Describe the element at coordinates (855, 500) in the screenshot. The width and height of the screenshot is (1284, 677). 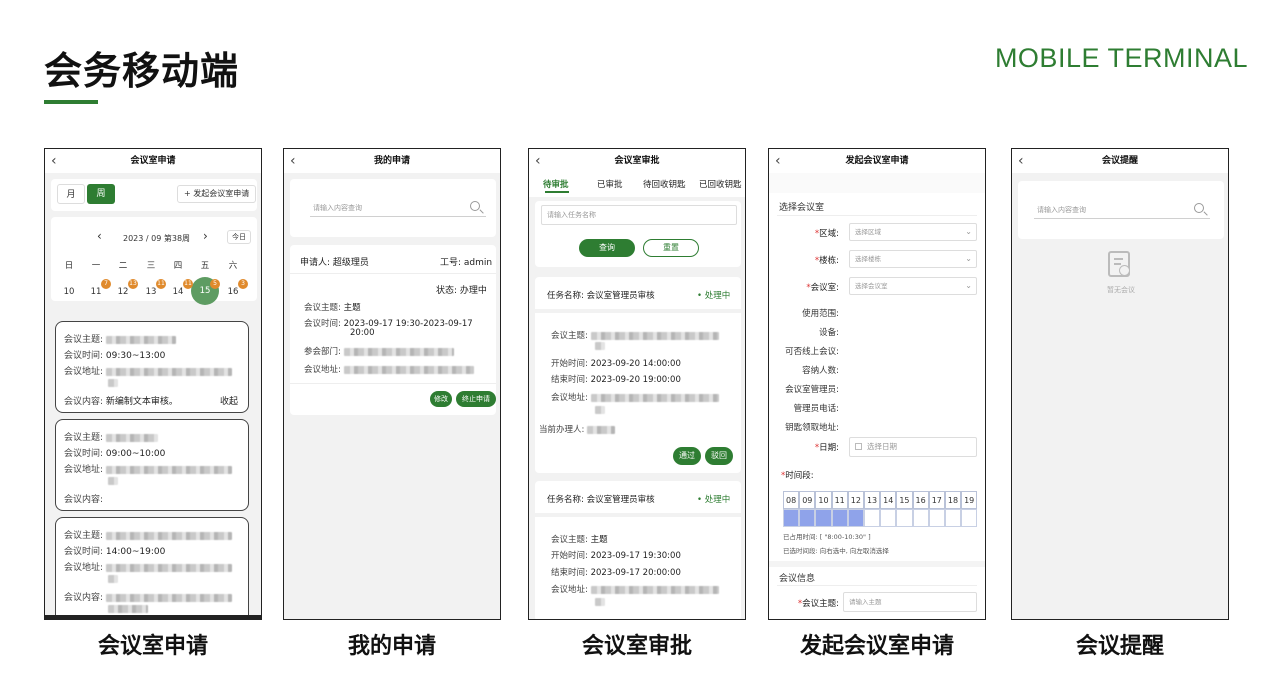
I see `hour-label: 12` at that location.